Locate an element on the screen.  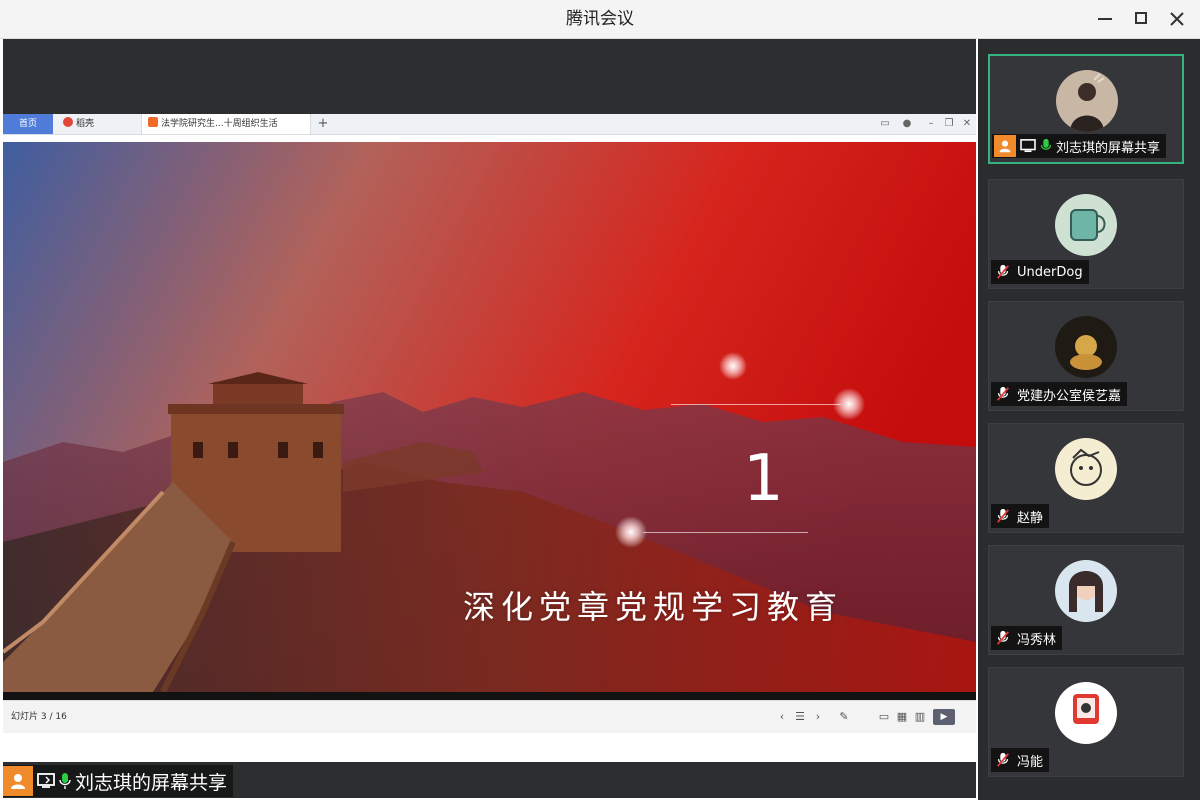
window-titlebar: 腾讯会议 is located at coordinates (600, 19).